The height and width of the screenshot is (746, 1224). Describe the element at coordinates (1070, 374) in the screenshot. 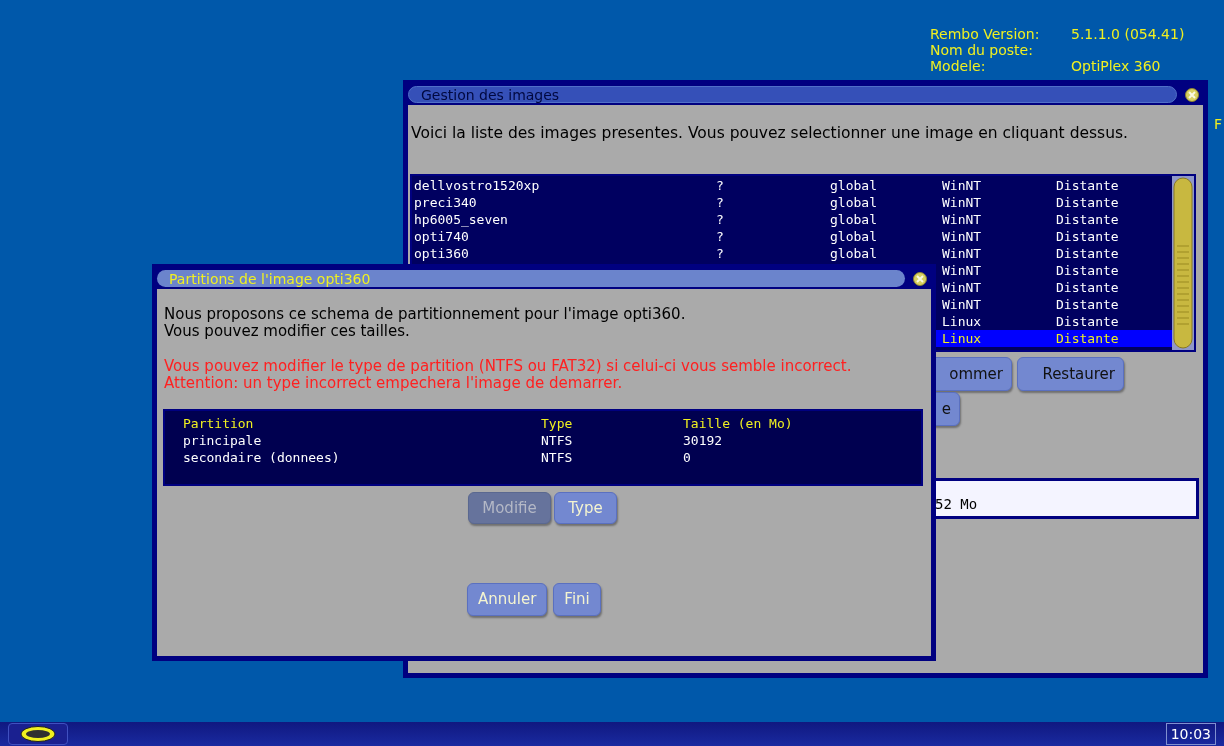

I see `button: Restaurer` at that location.